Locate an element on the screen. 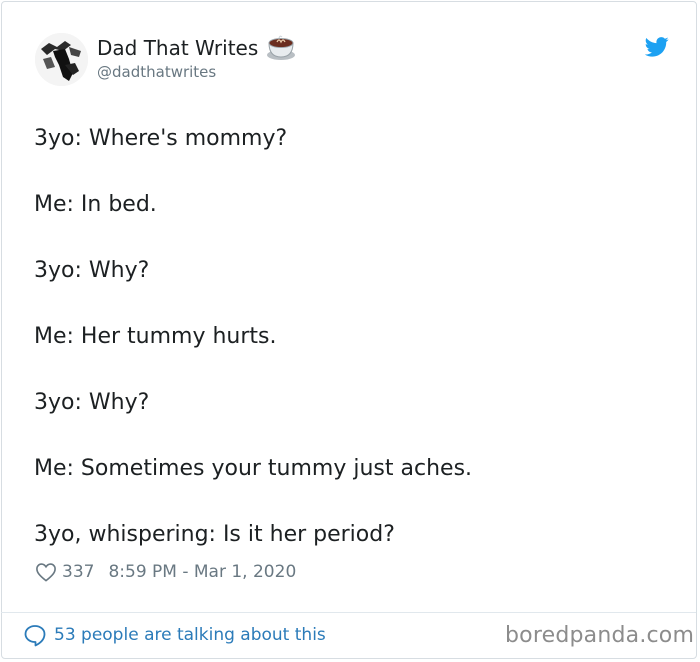 This screenshot has width=700, height=662. timestamp: 8:59 PM - Mar 1, 2020 is located at coordinates (202, 572).